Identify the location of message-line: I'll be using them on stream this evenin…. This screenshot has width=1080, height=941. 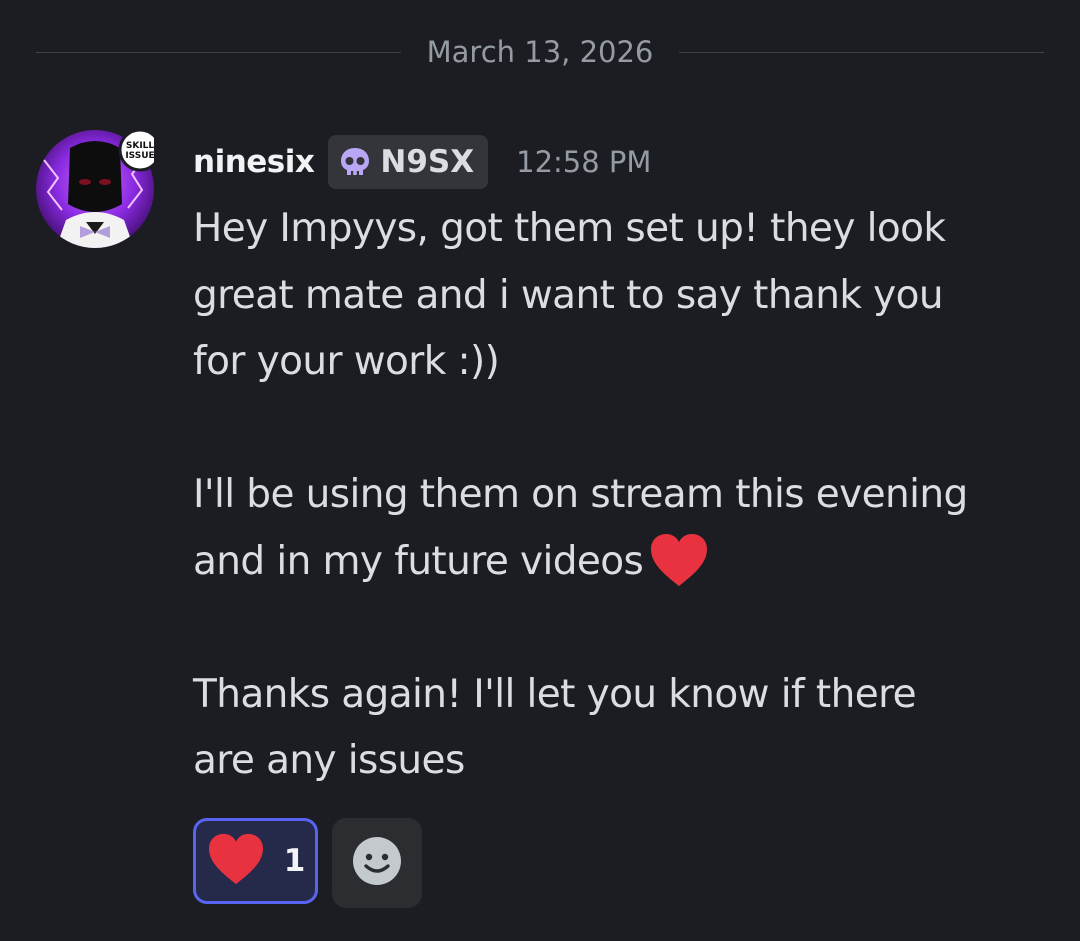
(580, 494).